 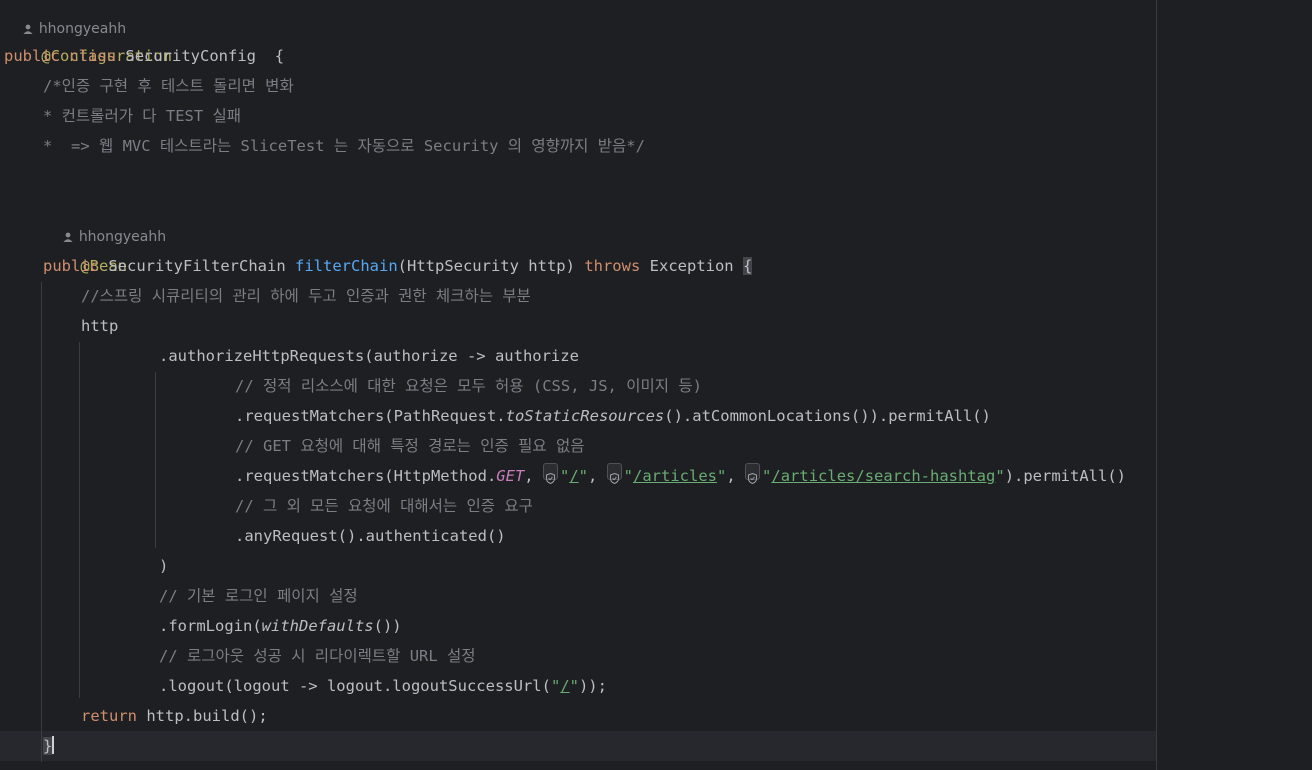 I want to click on code-line-23: return http.build();, so click(x=174, y=716).